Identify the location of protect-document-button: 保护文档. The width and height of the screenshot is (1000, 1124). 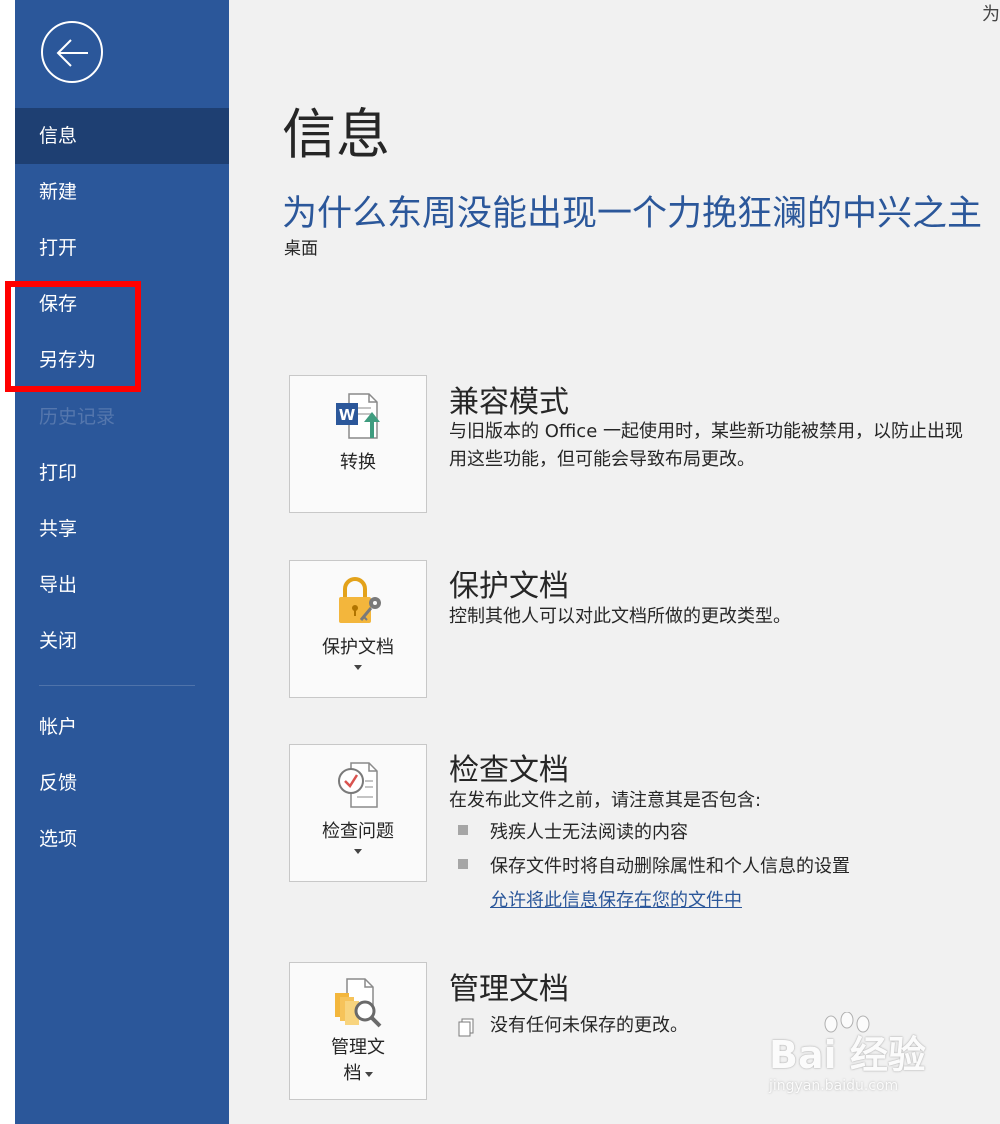
(358, 629).